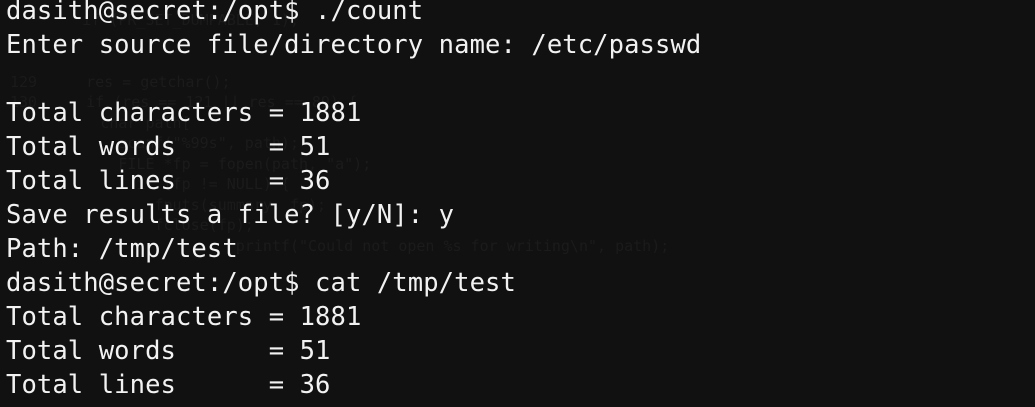 The height and width of the screenshot is (407, 1035). What do you see at coordinates (184, 317) in the screenshot?
I see `cat-total-characters-line: Total characters = 1881` at bounding box center [184, 317].